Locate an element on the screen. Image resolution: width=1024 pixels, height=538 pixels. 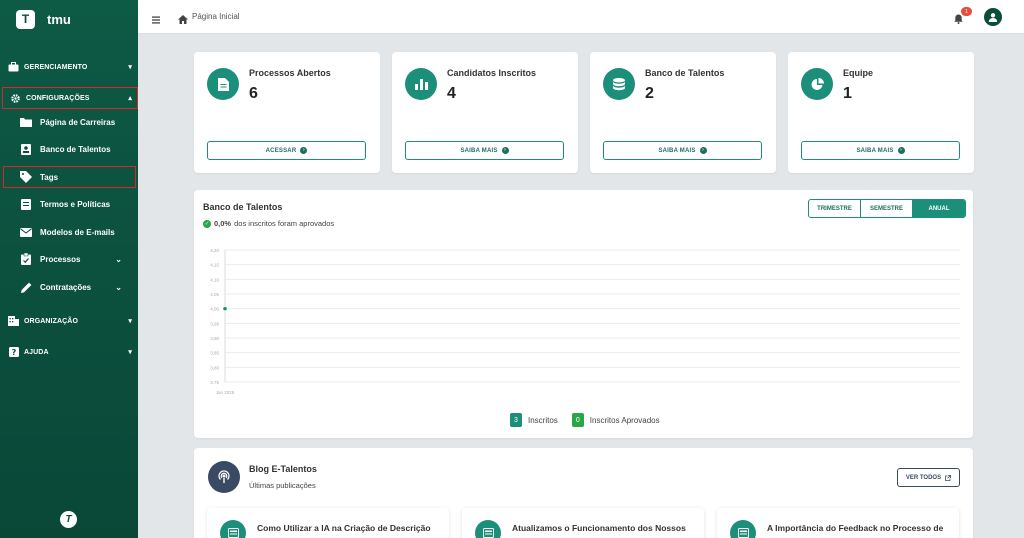
sidebar-item-tags: Tags is located at coordinates (69, 177).